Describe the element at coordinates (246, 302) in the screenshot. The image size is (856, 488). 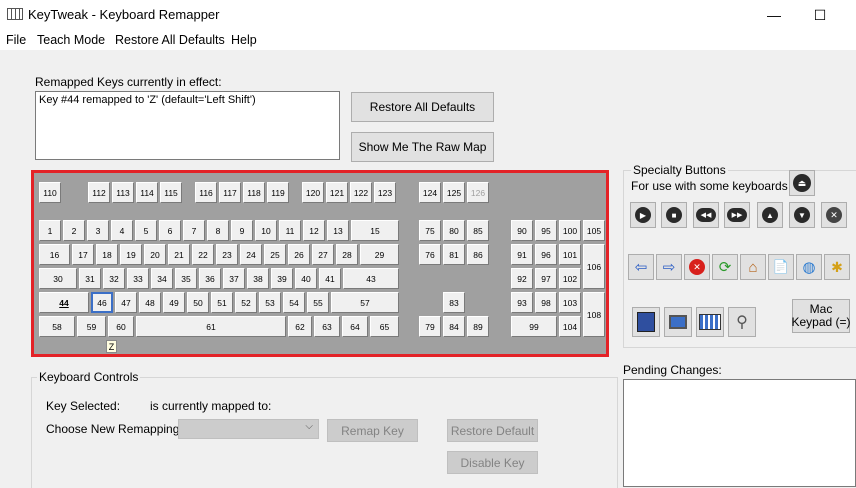
I see `key-52: 52` at that location.